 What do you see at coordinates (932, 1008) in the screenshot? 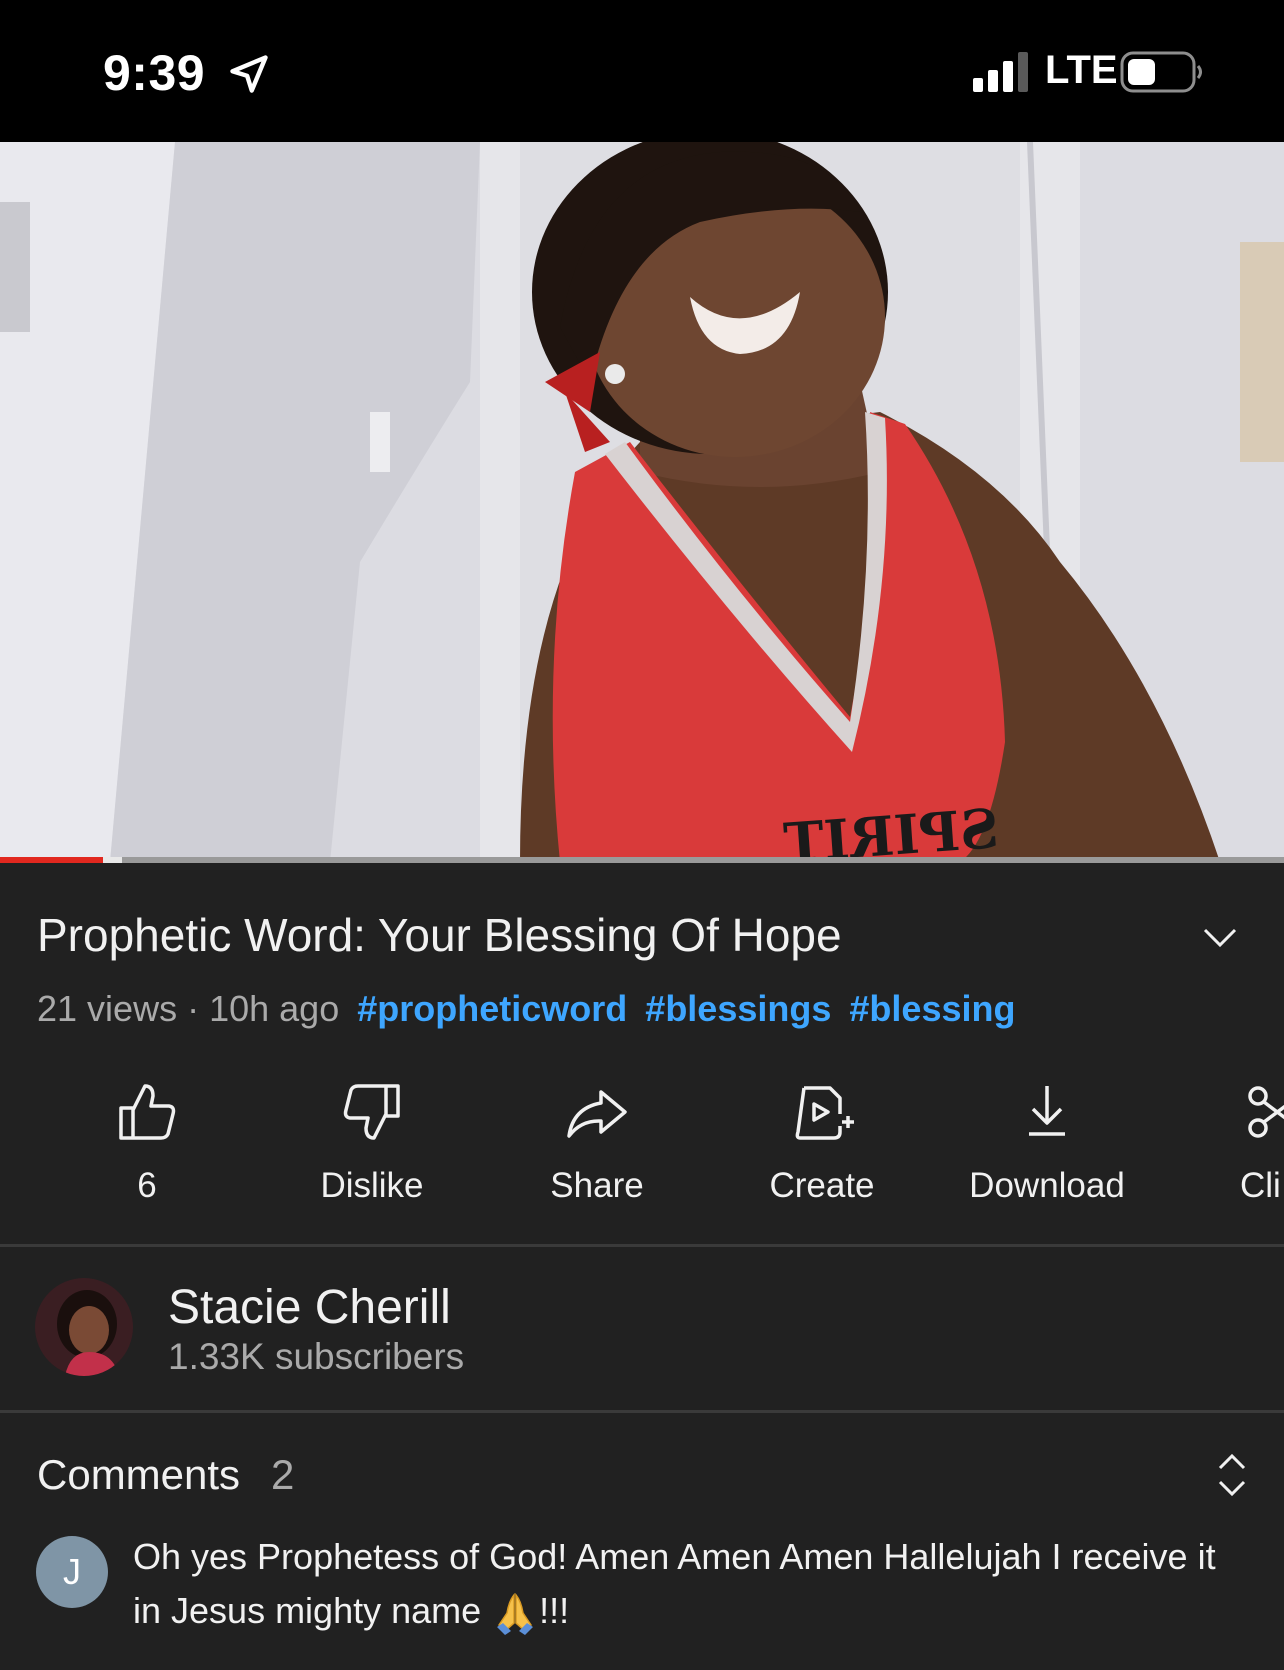
I see `hashtag-link: #blessing` at bounding box center [932, 1008].